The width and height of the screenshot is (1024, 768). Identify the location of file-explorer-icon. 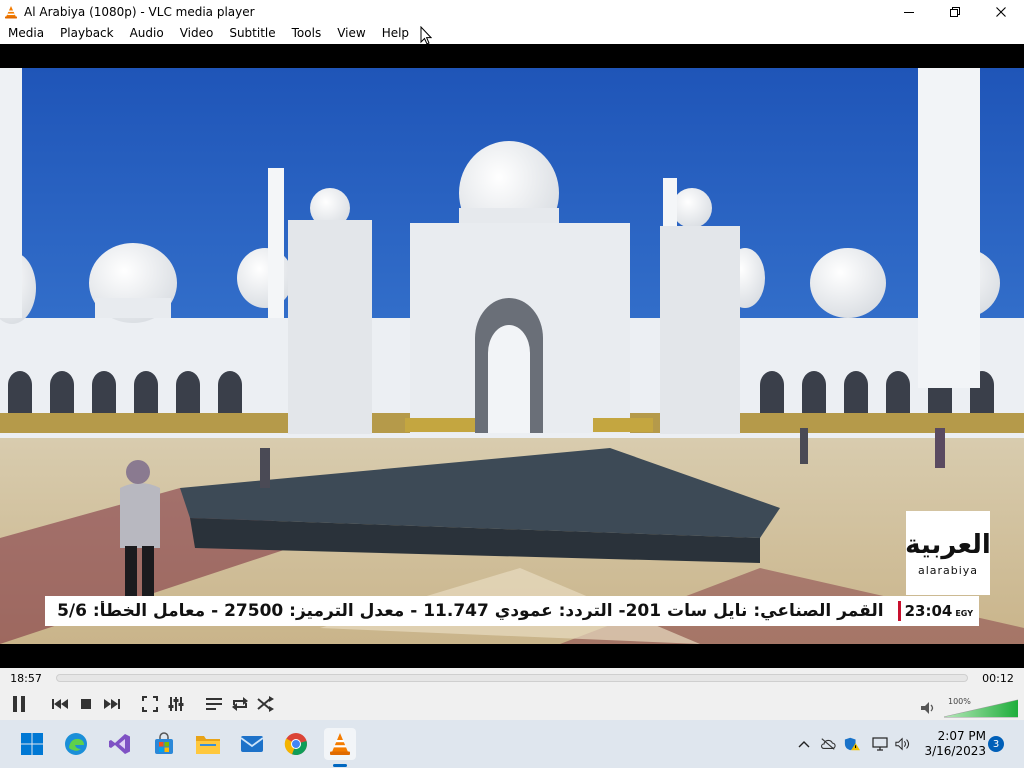
(208, 745).